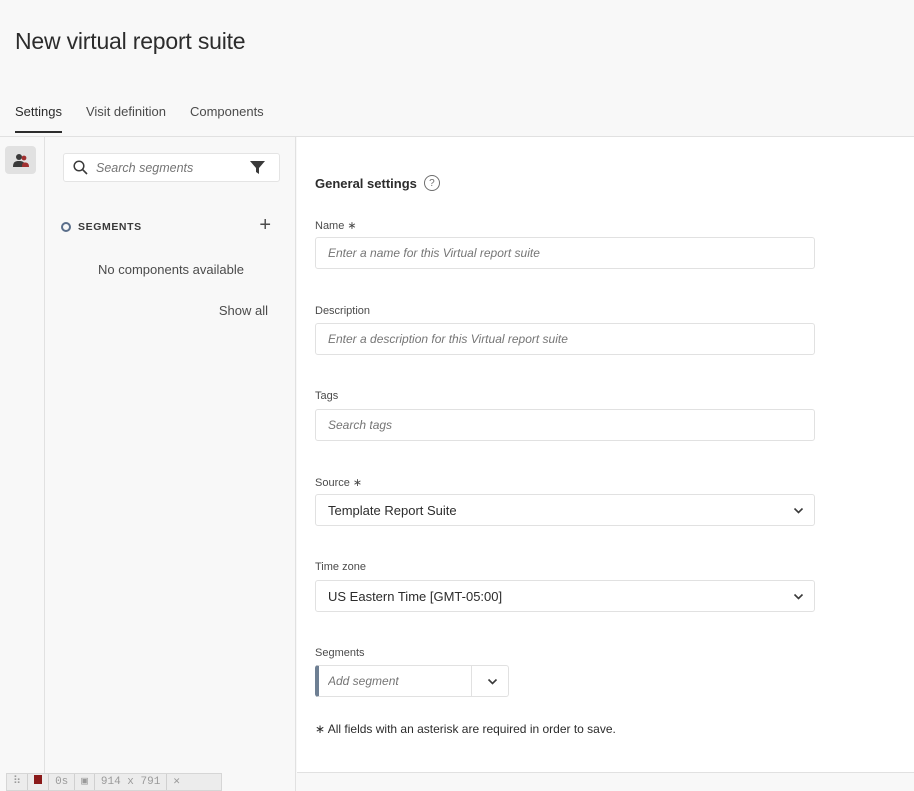  What do you see at coordinates (343, 311) in the screenshot?
I see `description-label: Description` at bounding box center [343, 311].